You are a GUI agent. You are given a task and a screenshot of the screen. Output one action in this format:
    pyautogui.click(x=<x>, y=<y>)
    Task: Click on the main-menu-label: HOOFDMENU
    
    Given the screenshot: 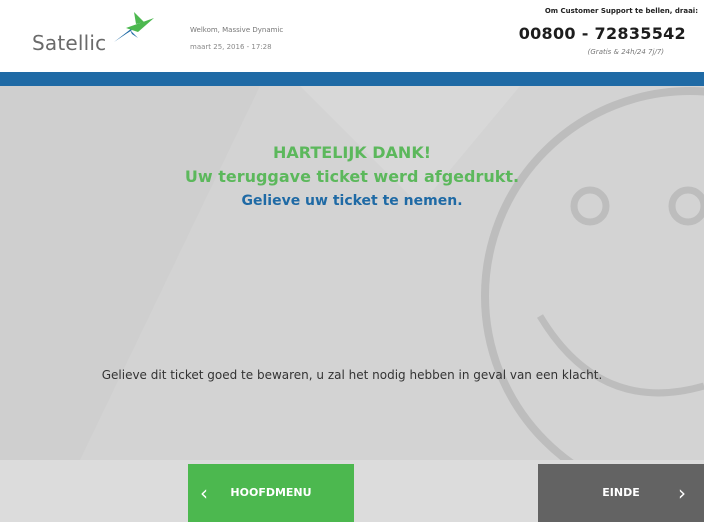 What is the action you would take?
    pyautogui.click(x=271, y=492)
    